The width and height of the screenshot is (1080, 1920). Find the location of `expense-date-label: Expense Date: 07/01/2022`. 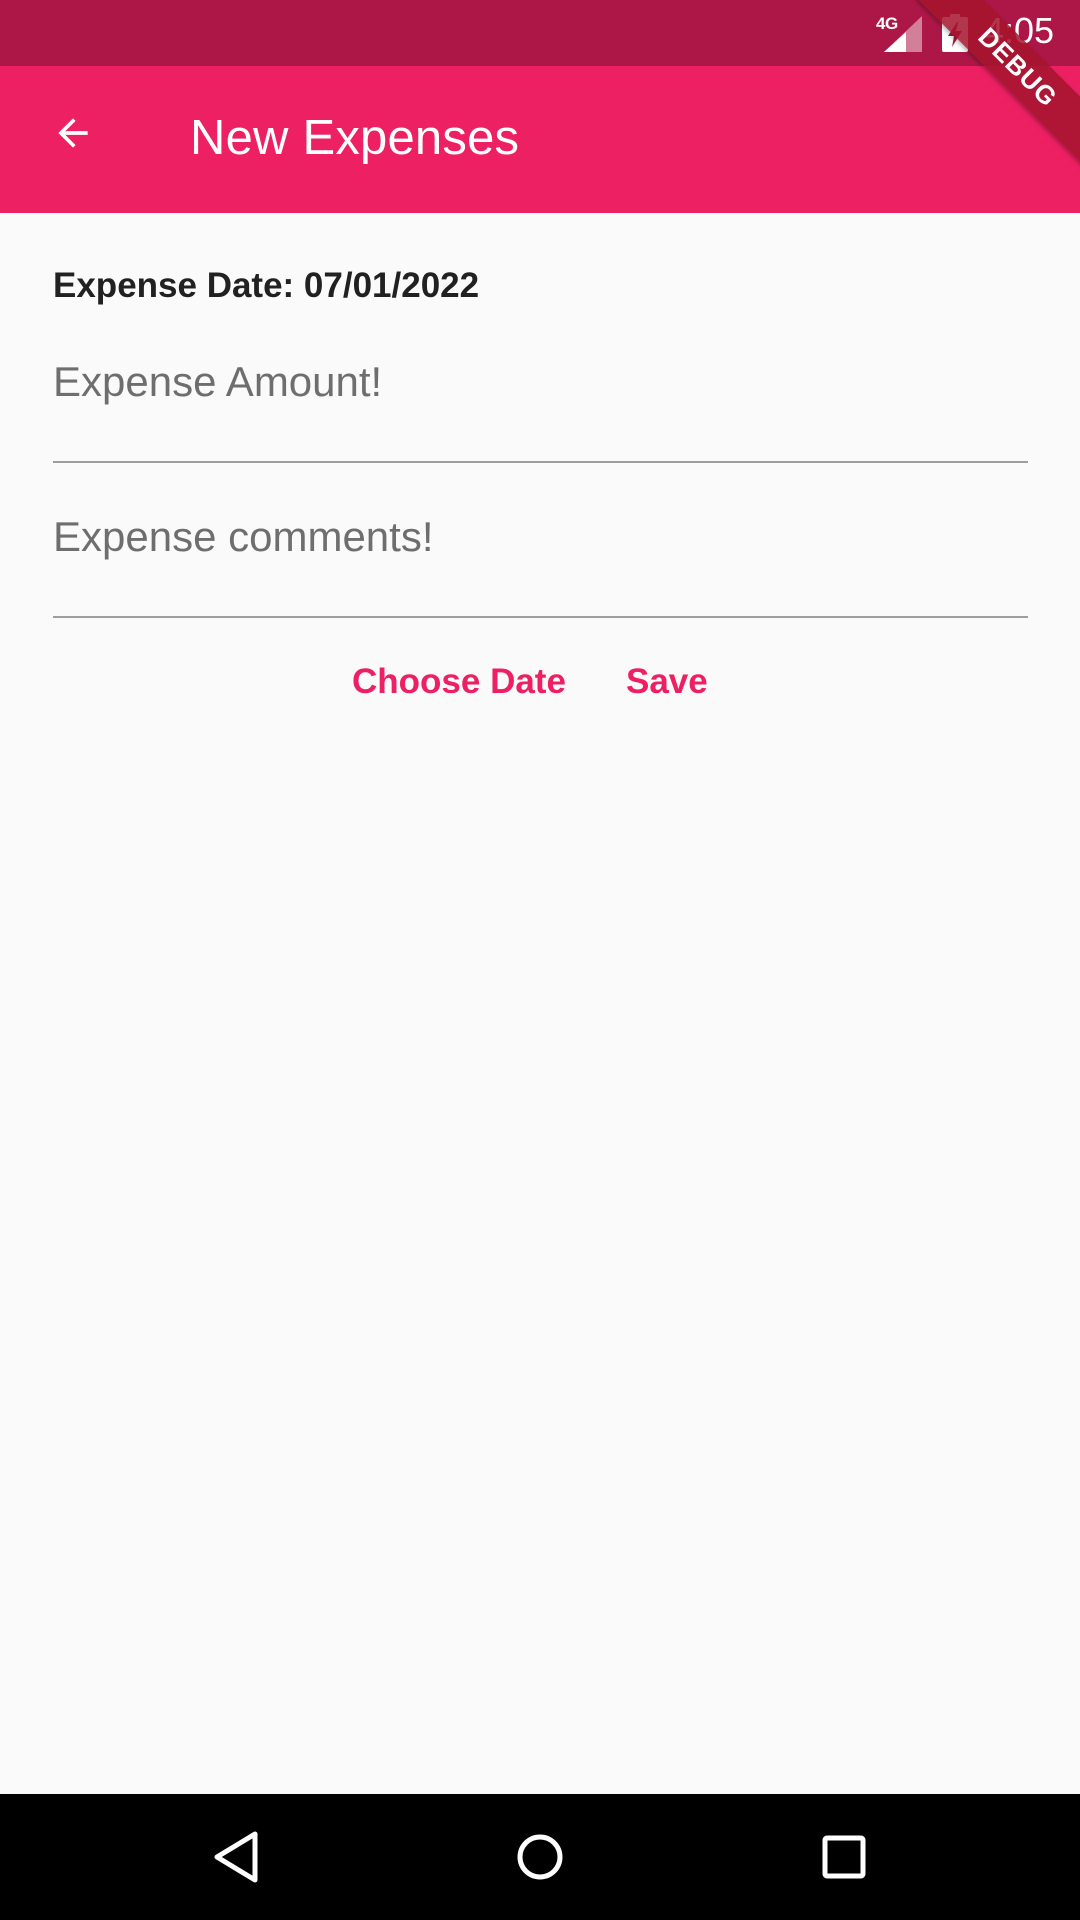

expense-date-label: Expense Date: 07/01/2022 is located at coordinates (266, 285).